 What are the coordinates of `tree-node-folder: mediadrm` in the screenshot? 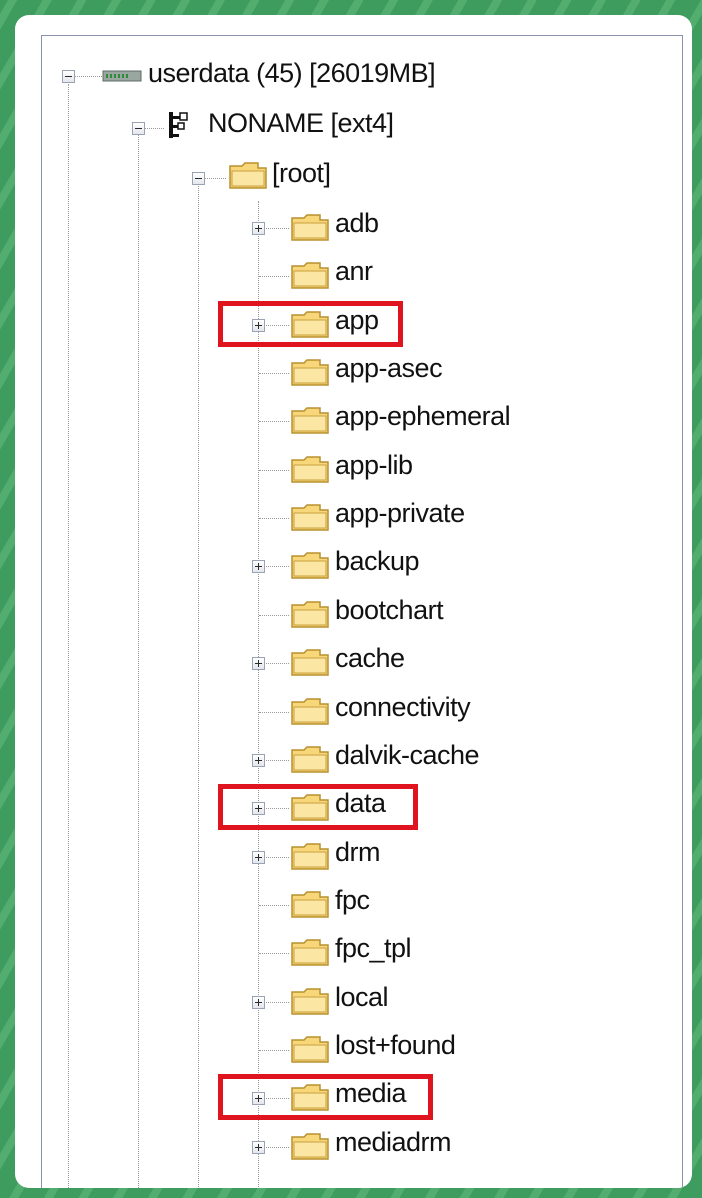 It's located at (342, 1145).